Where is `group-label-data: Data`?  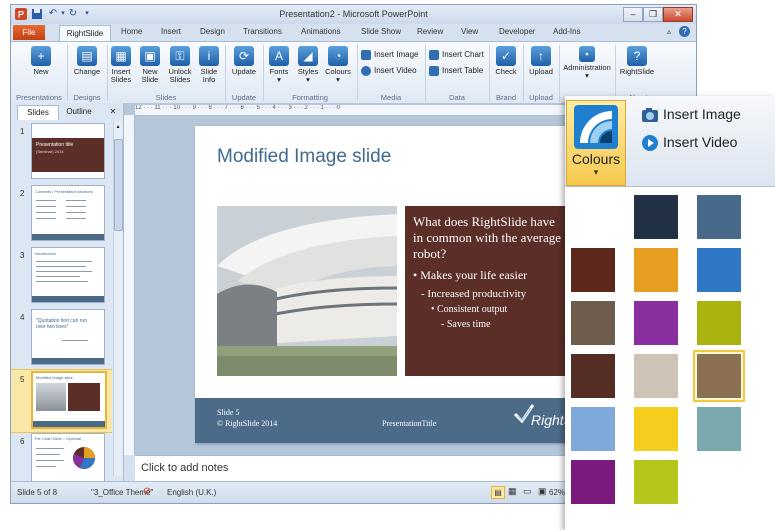
group-label-data: Data is located at coordinates (457, 97).